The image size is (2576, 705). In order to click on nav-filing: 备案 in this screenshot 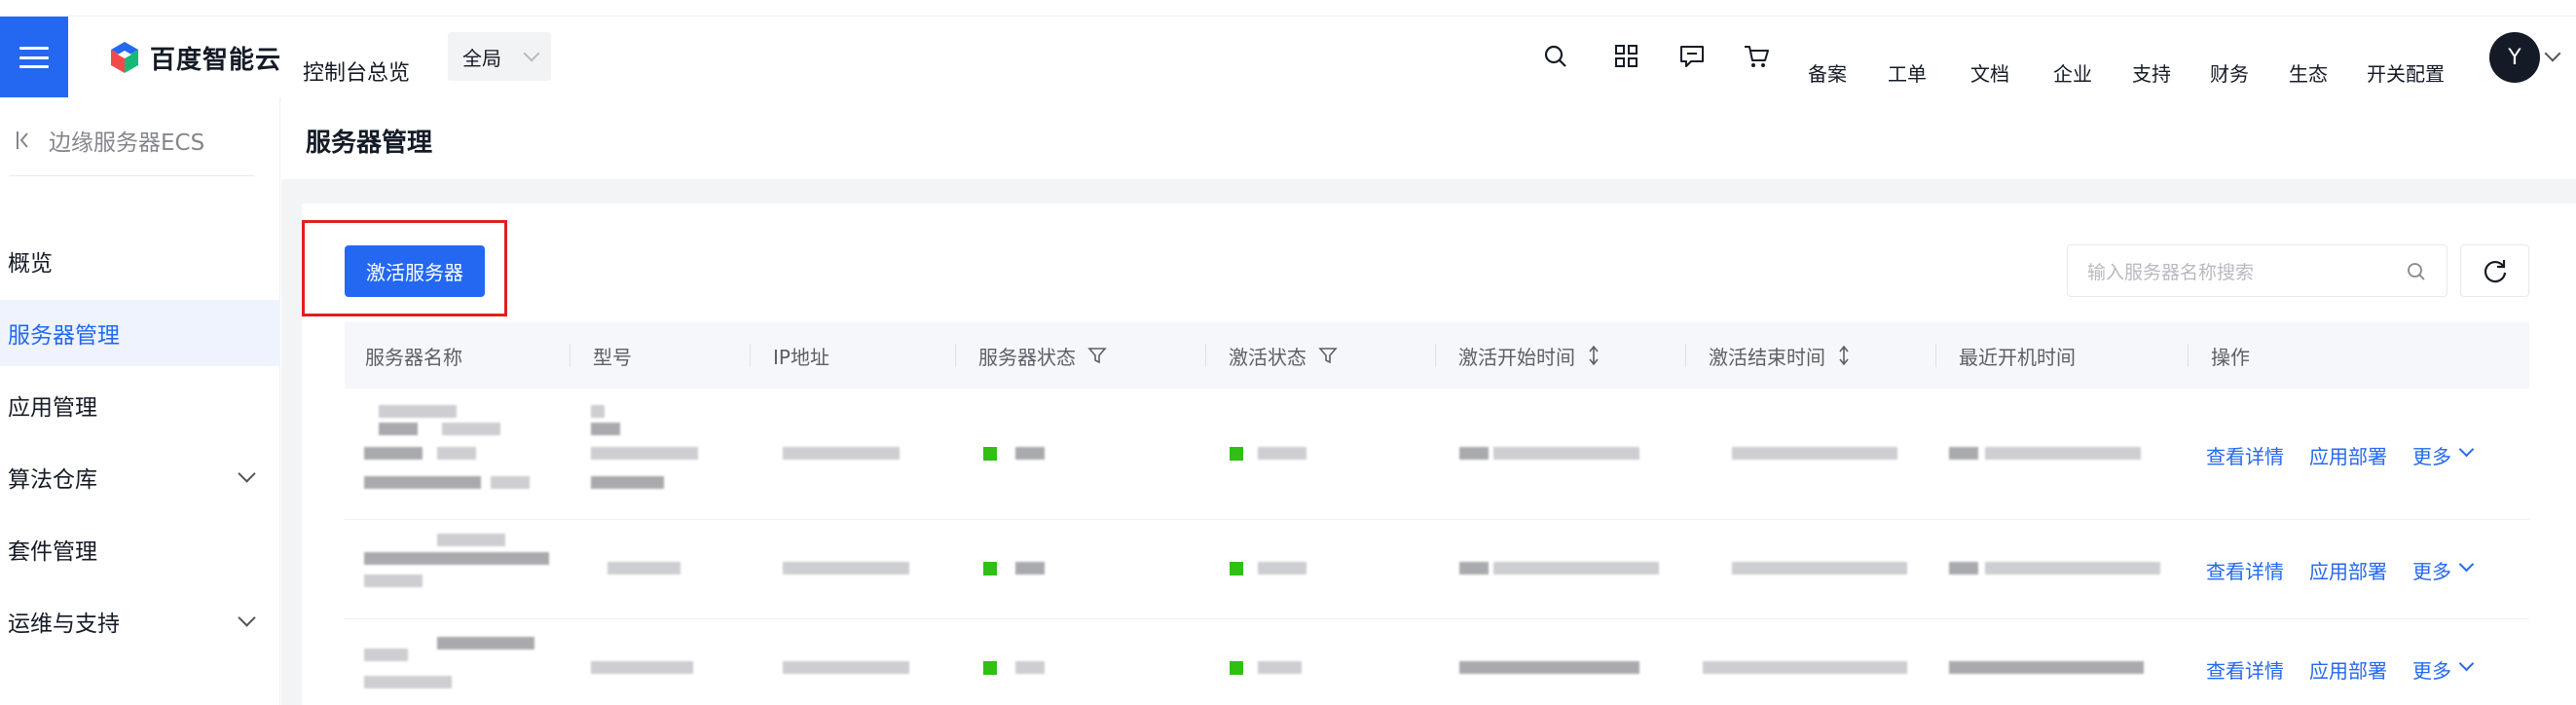, I will do `click(1827, 72)`.